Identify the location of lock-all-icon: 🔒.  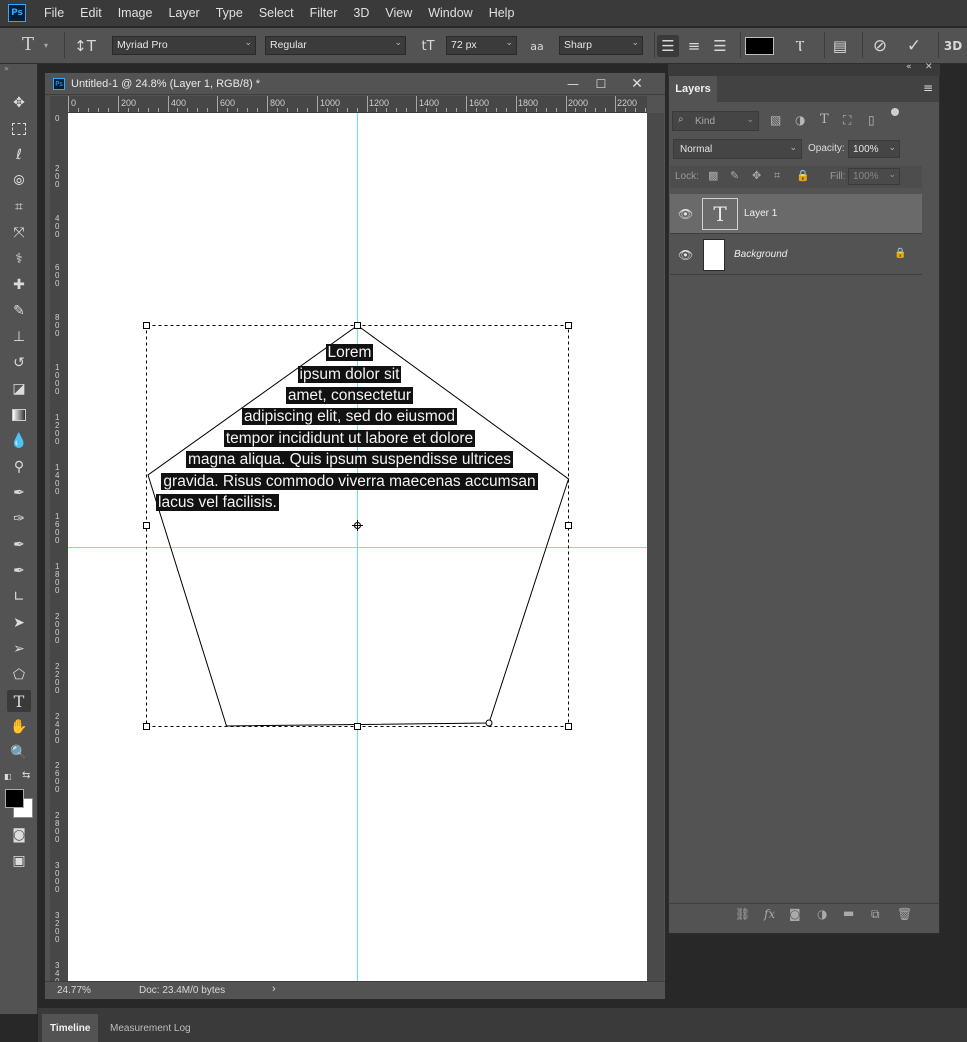
(803, 175).